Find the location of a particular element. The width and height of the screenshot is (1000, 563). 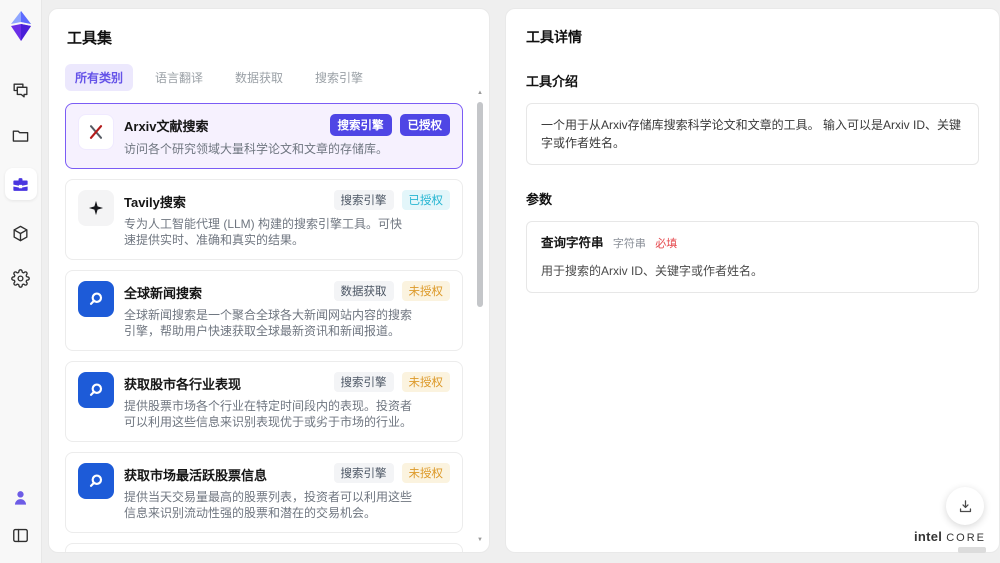

user-avatar-icon is located at coordinates (21, 497).